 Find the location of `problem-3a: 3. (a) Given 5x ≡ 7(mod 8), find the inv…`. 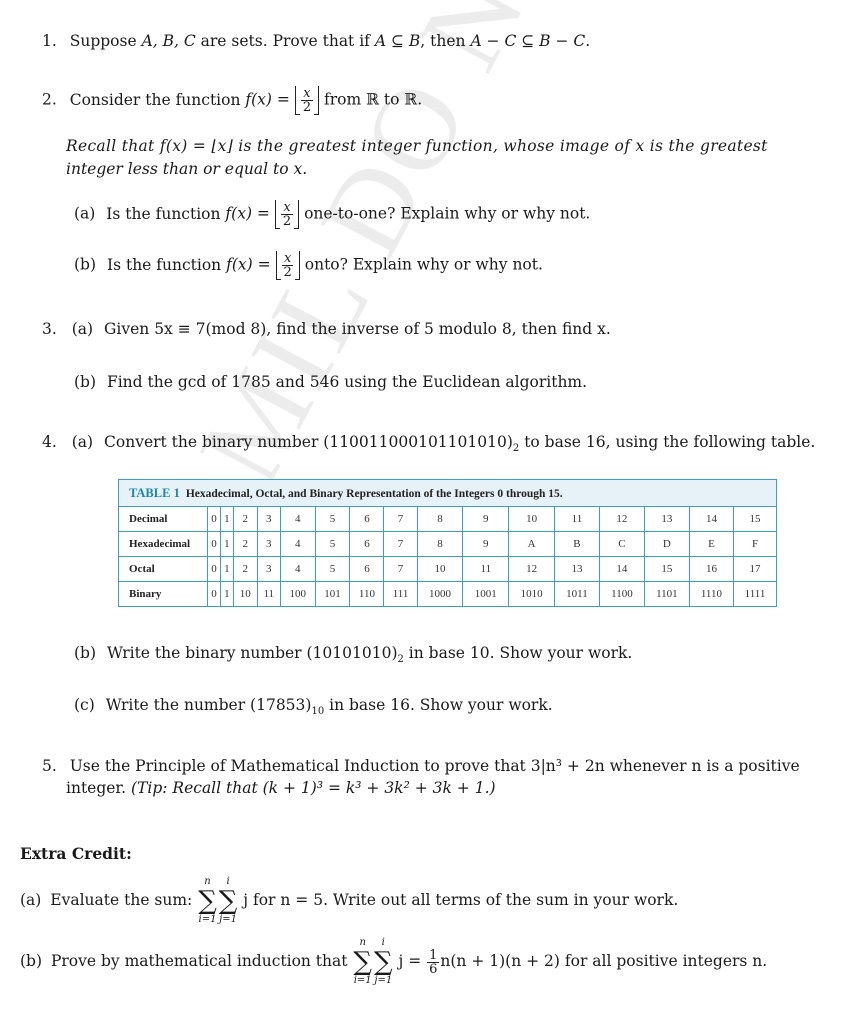

problem-3a: 3. (a) Given 5x ≡ 7(mod 8), find the inv… is located at coordinates (326, 329).